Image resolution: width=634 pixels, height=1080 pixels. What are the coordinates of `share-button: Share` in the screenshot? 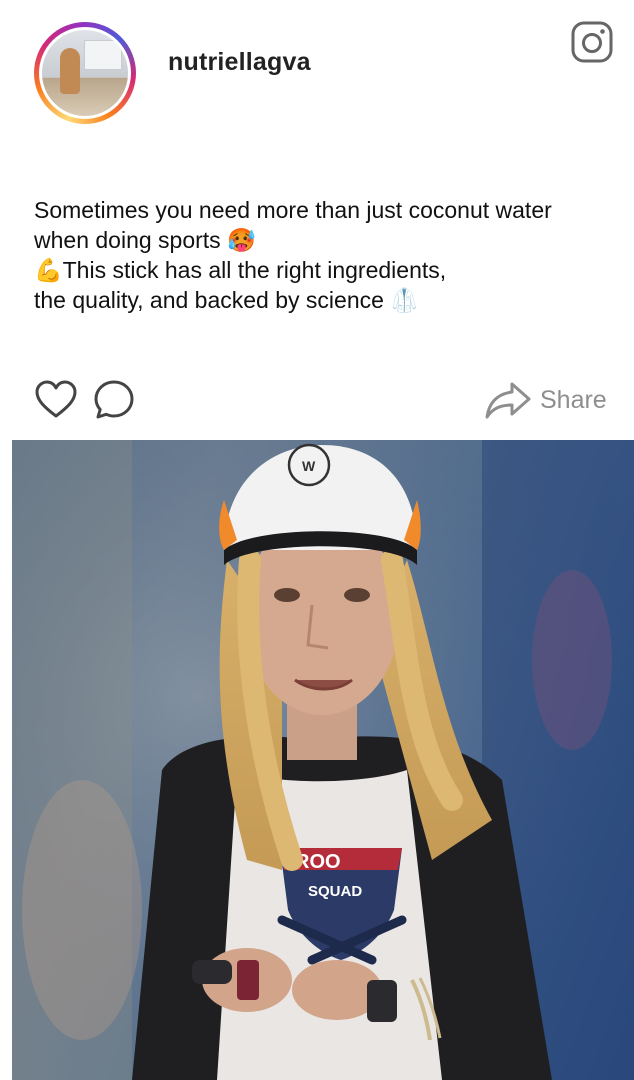 It's located at (545, 400).